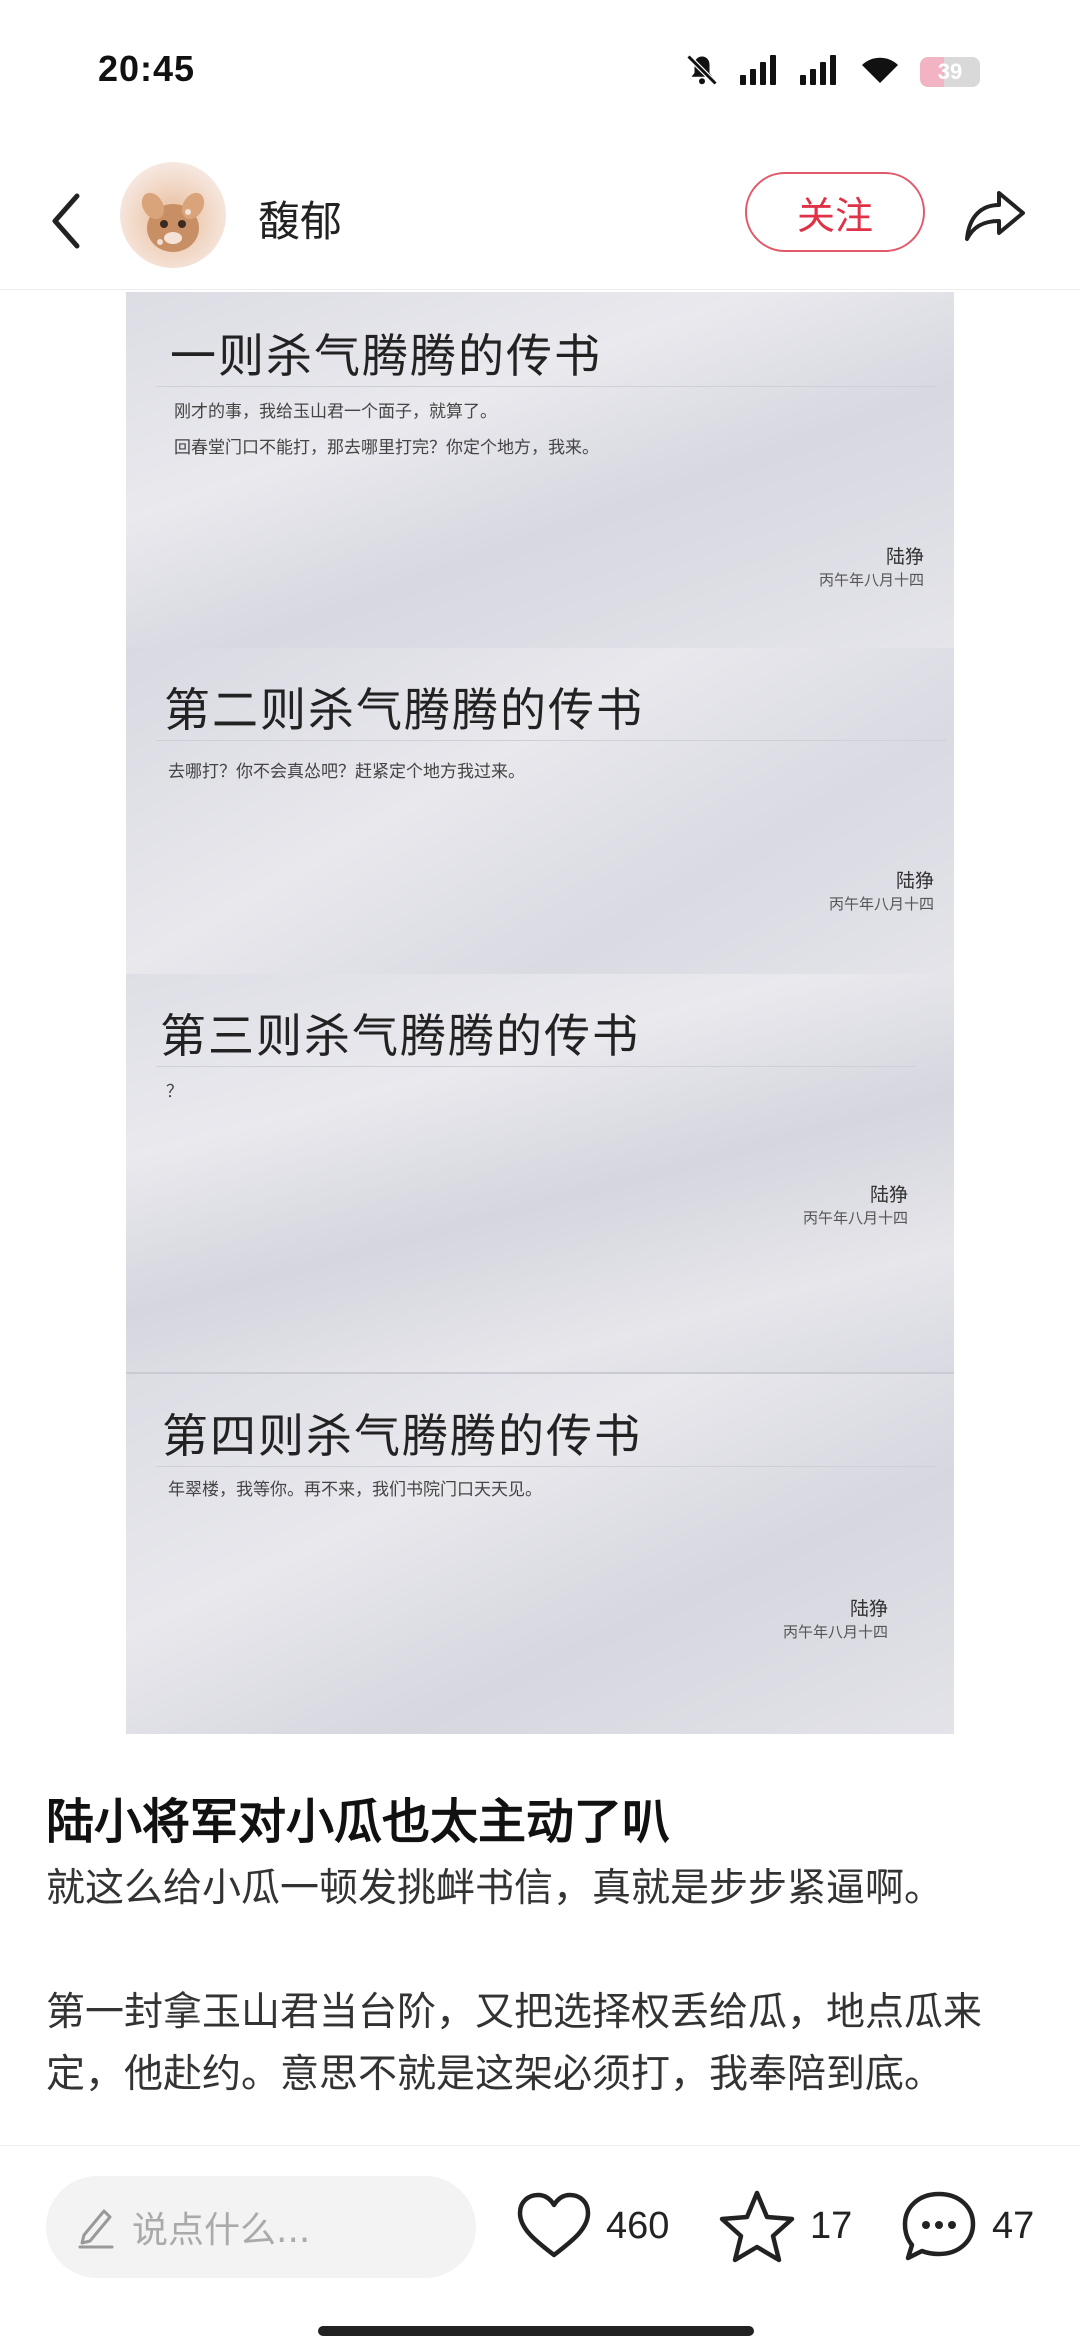  I want to click on back-button, so click(66, 221).